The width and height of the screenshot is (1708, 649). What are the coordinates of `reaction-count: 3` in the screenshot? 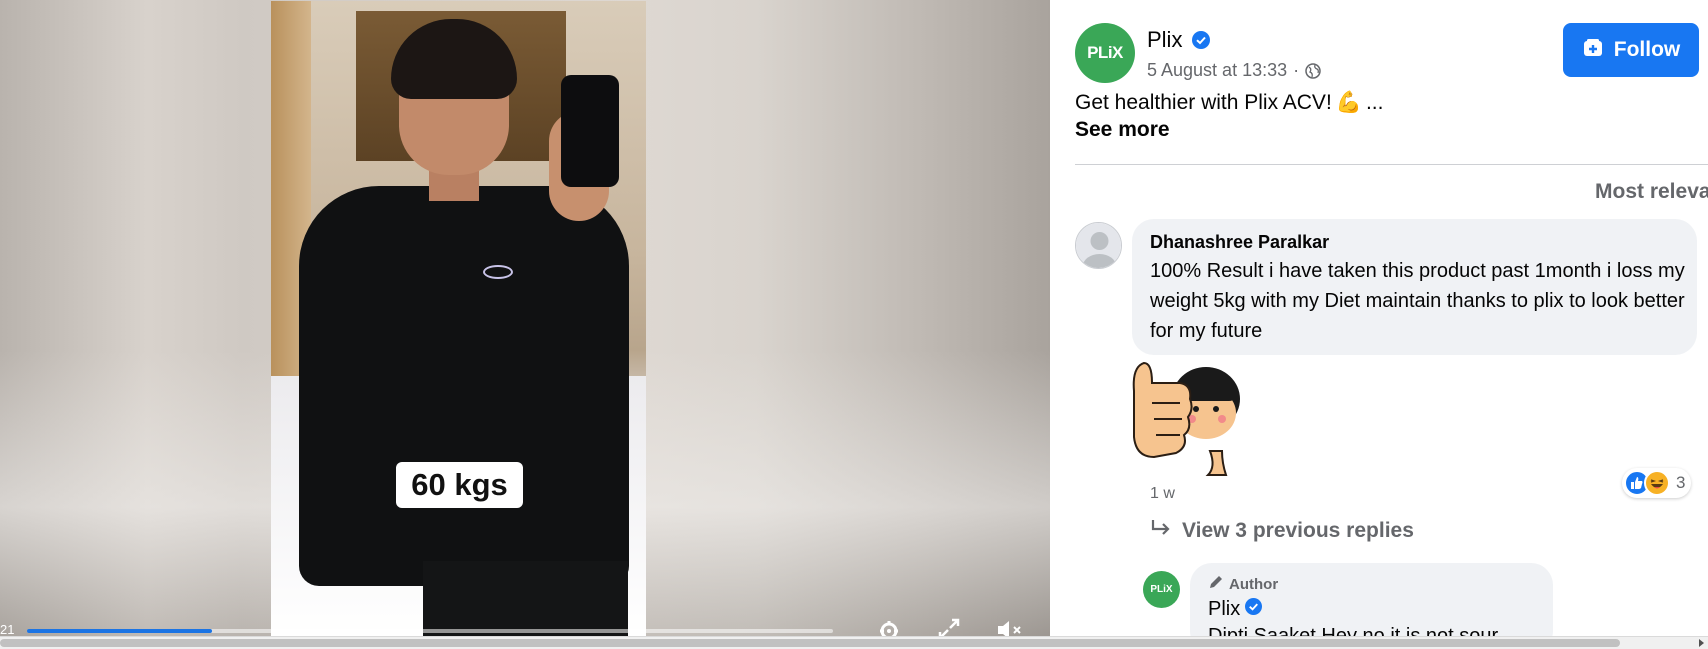 It's located at (1681, 482).